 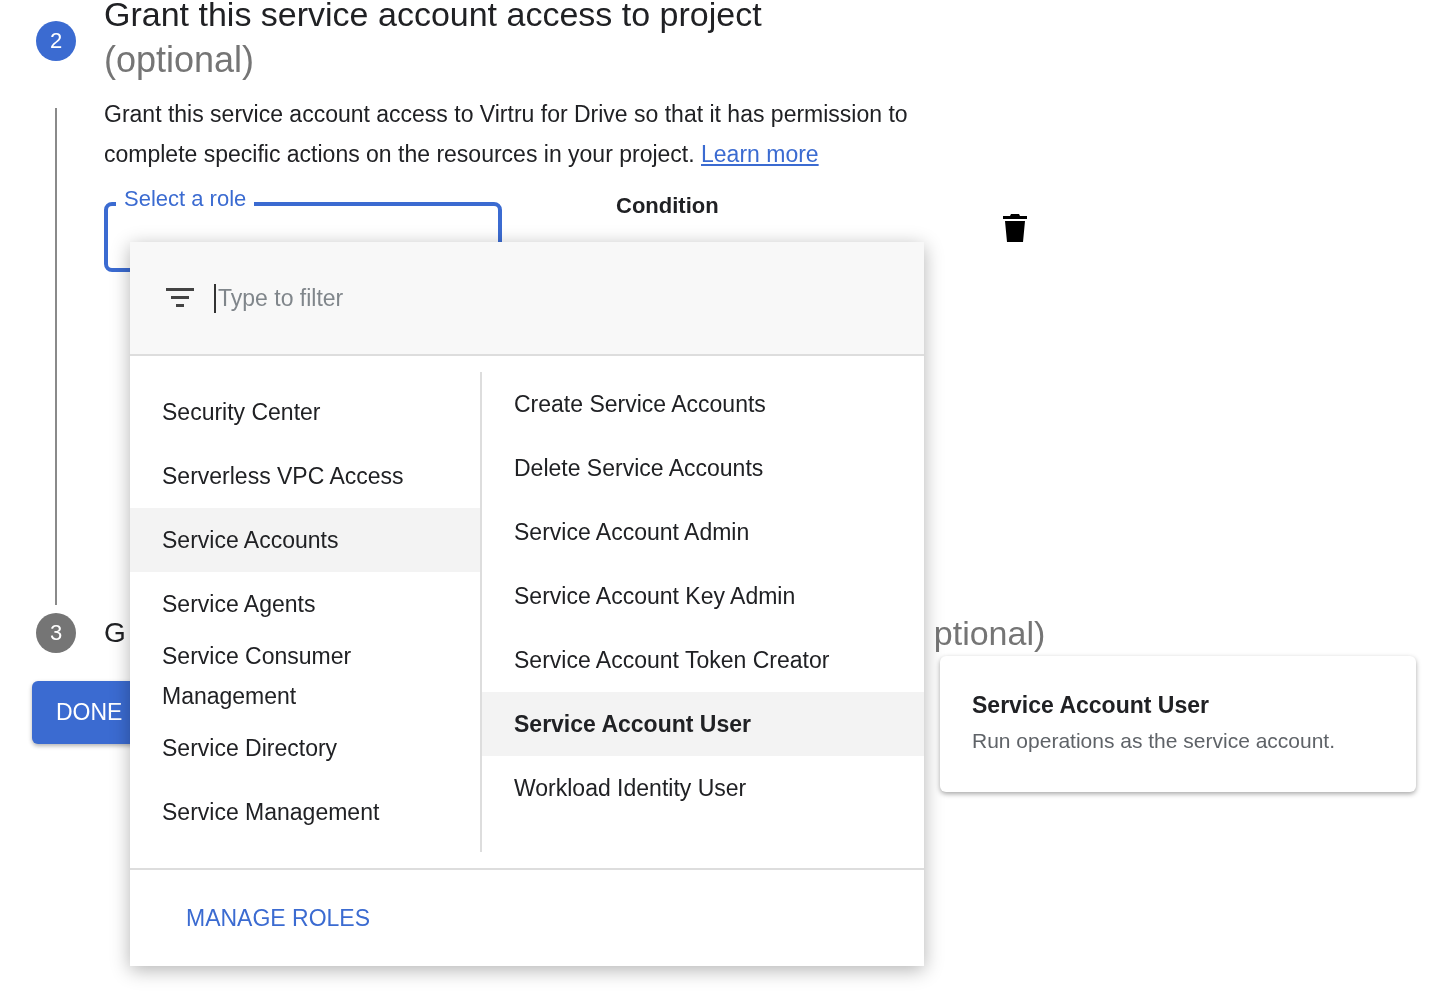 What do you see at coordinates (278, 918) in the screenshot?
I see `manage-roles-button: MANAGE ROLES` at bounding box center [278, 918].